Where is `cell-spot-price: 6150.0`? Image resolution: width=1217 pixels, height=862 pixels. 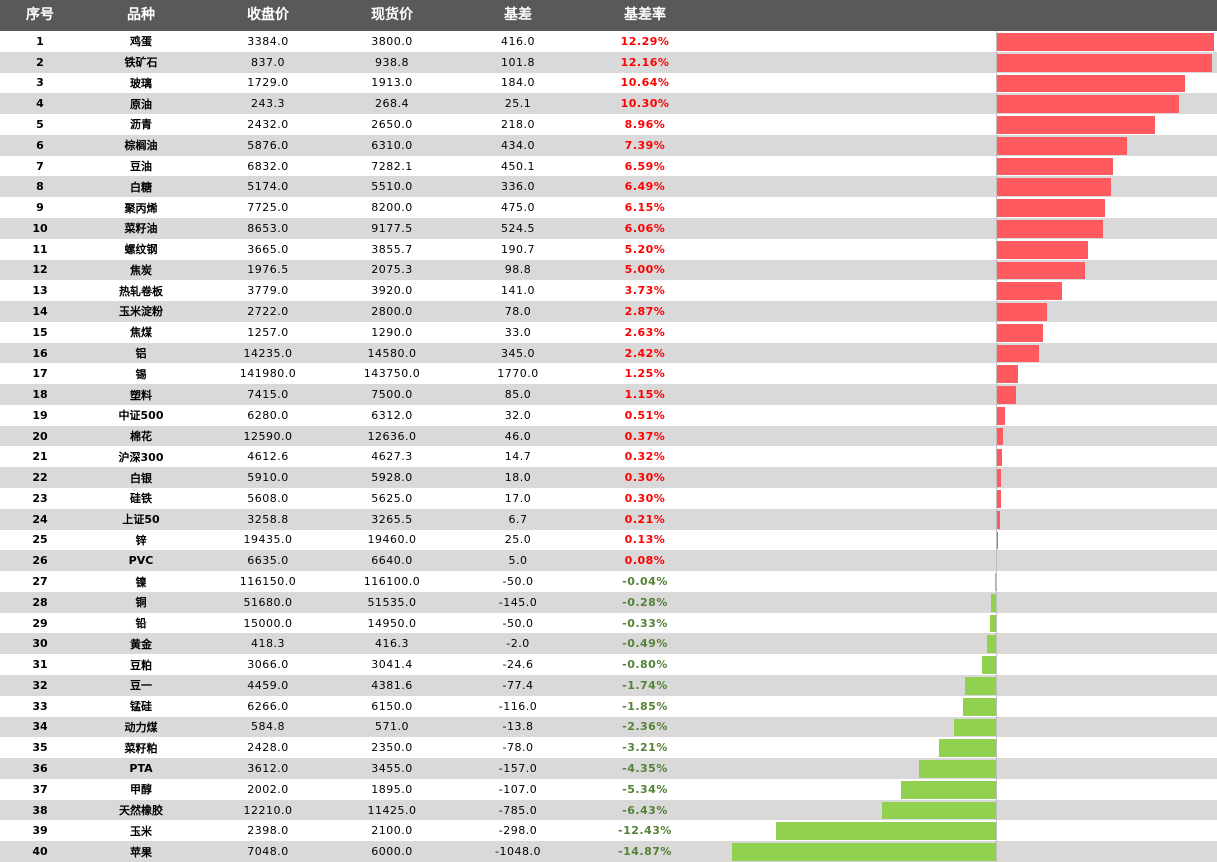
cell-spot-price: 6150.0 is located at coordinates (392, 706).